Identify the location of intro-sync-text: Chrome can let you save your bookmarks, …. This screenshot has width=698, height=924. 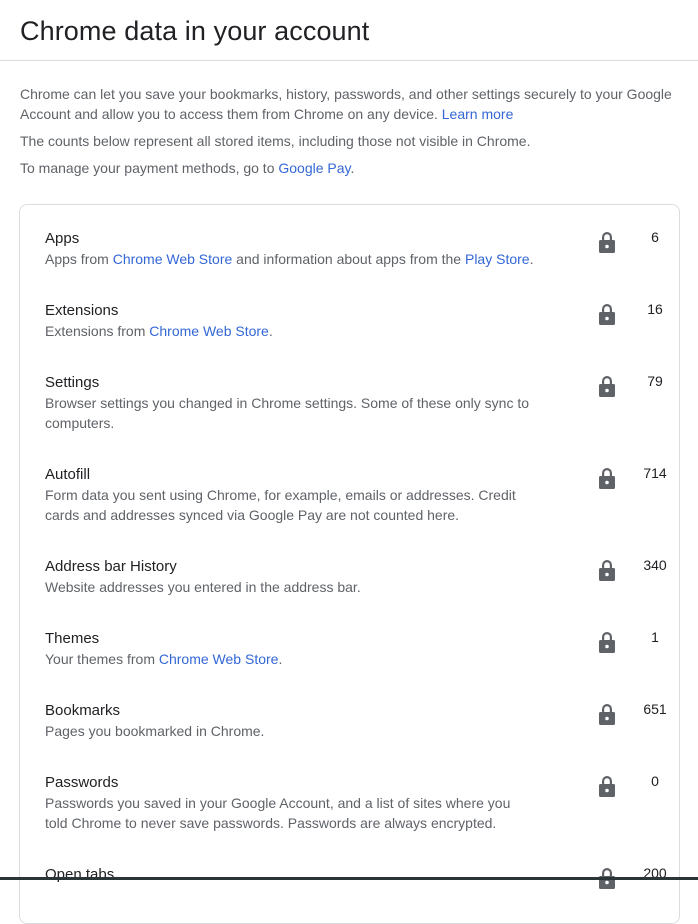
(346, 104).